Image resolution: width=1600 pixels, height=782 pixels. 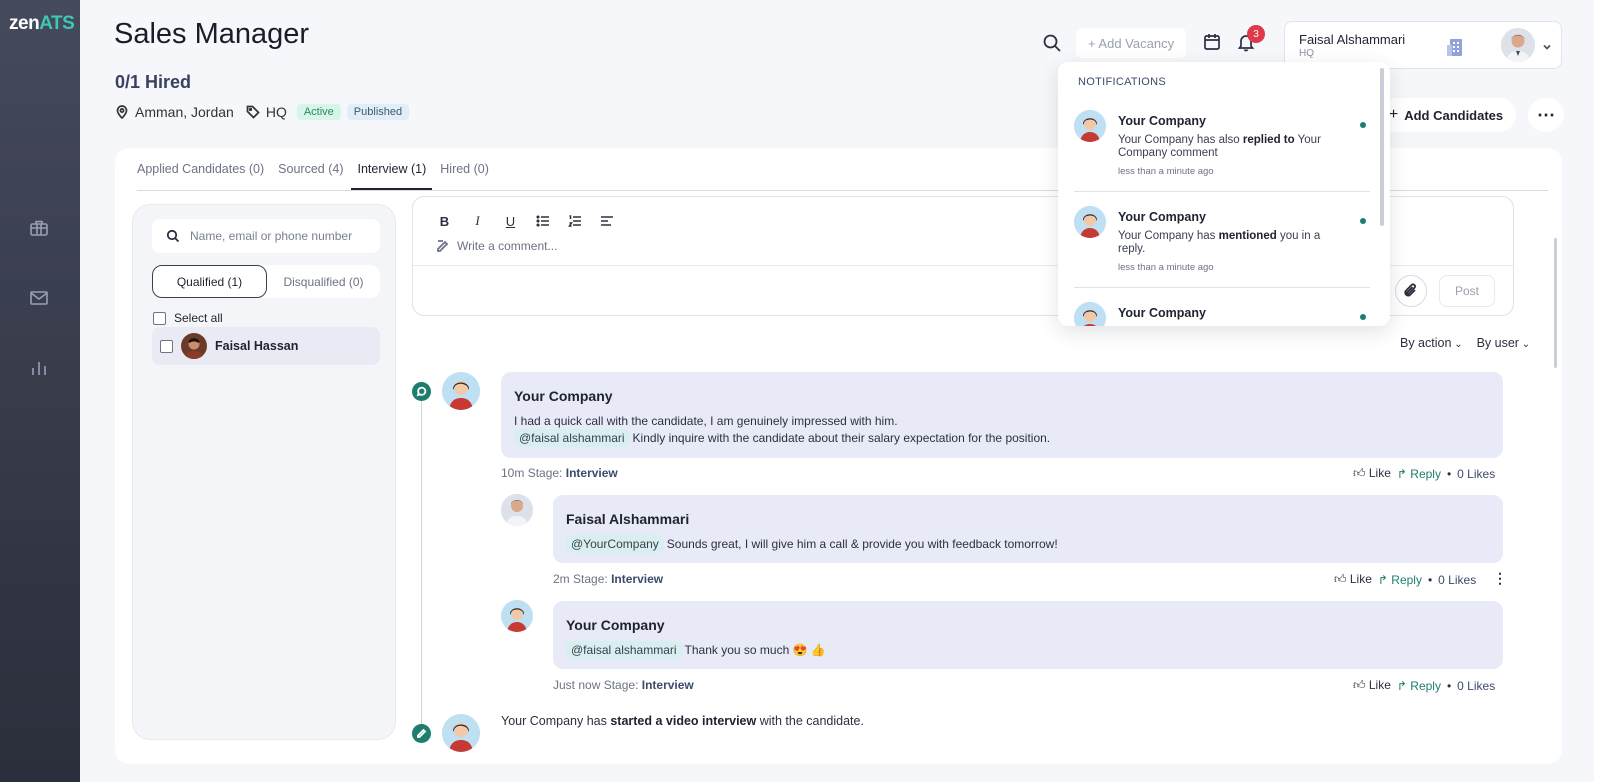 What do you see at coordinates (1546, 115) in the screenshot?
I see `more-options-button: ⋯` at bounding box center [1546, 115].